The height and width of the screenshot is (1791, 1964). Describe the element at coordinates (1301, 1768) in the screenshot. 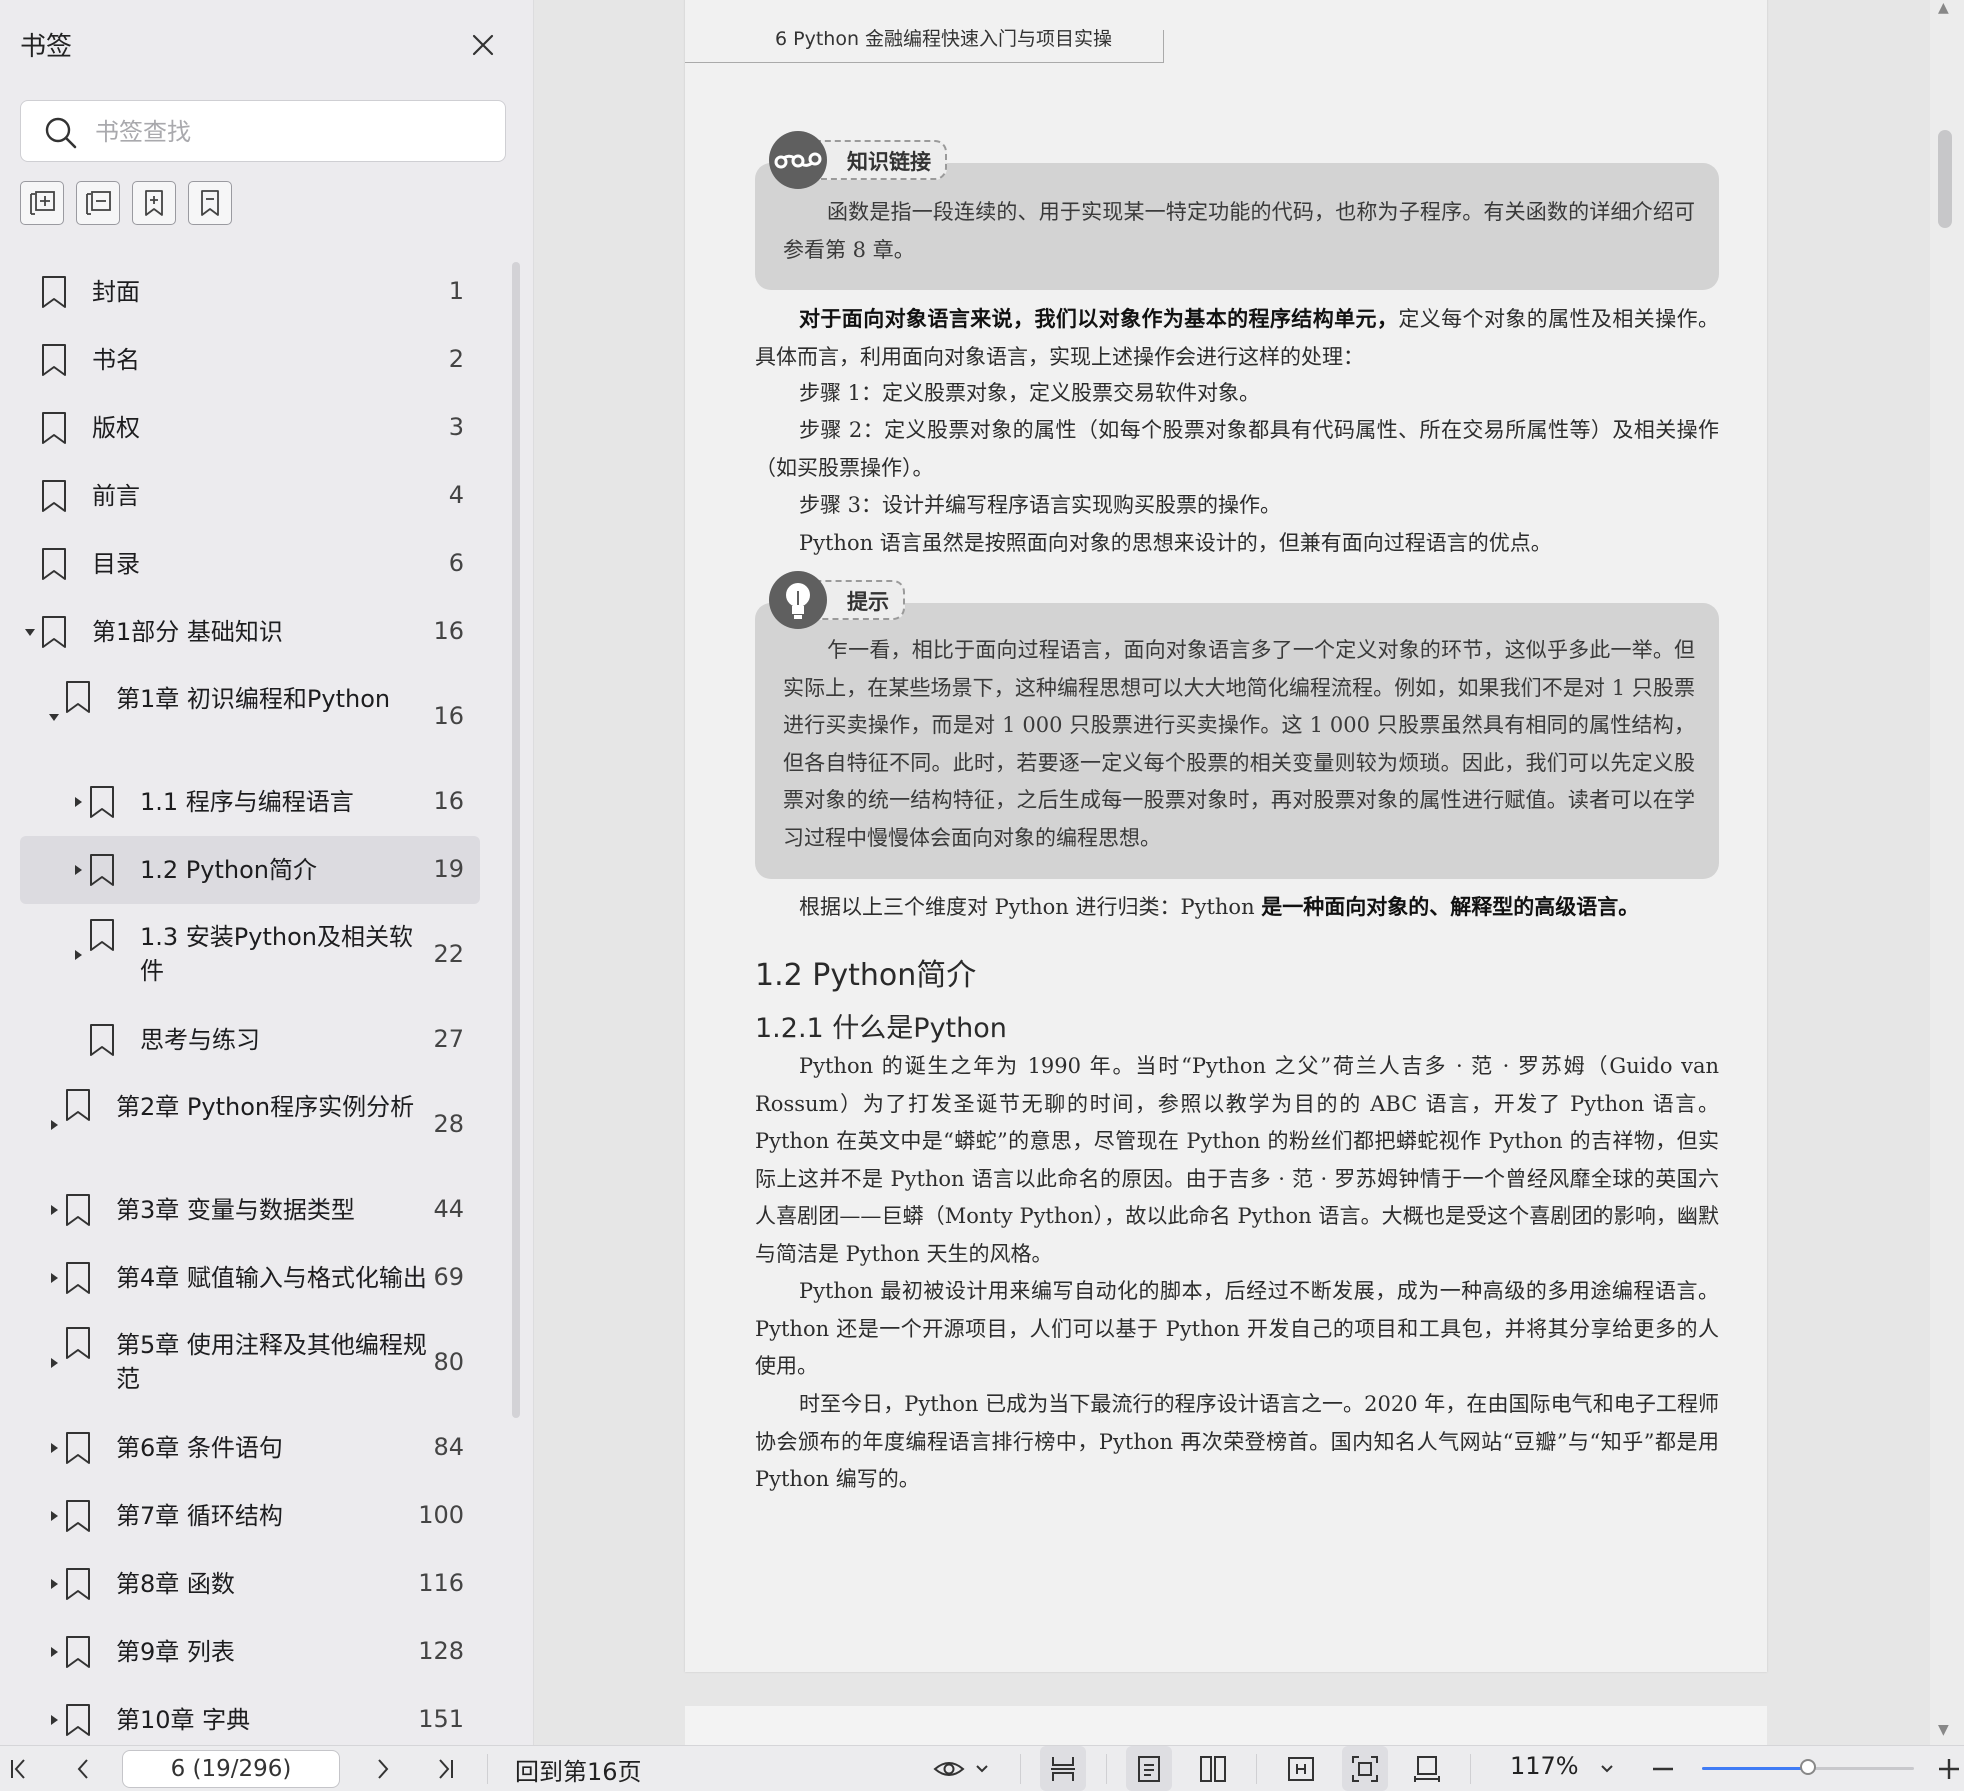

I see `fit-width-icon` at that location.